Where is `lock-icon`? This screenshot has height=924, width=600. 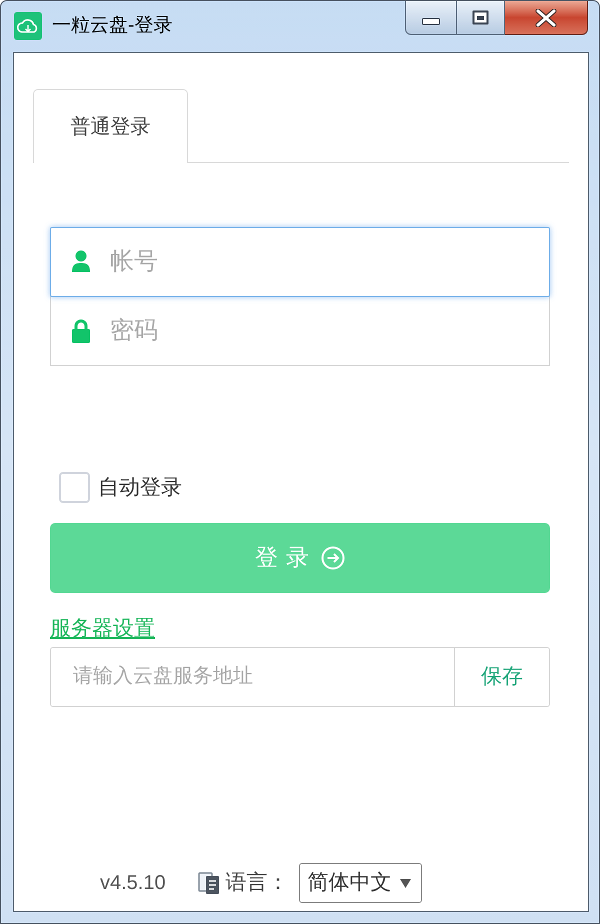
lock-icon is located at coordinates (81, 331).